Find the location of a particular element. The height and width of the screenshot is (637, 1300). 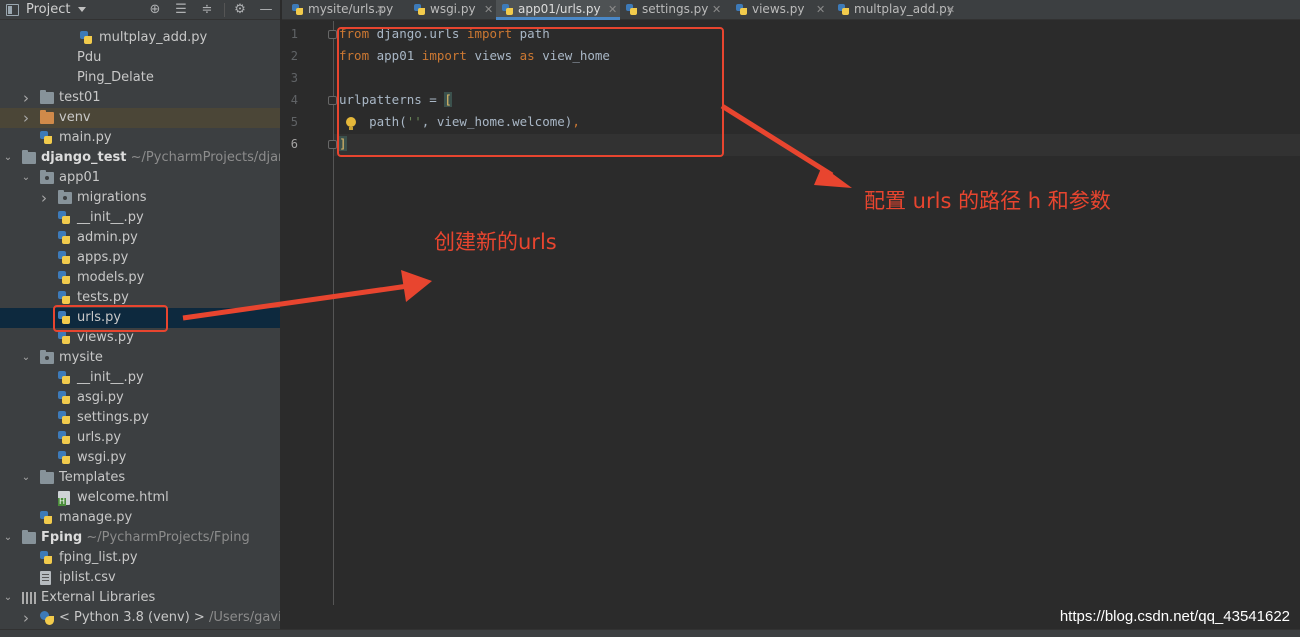

tree-item: › < Python 3.8 (venv) > /Users/gavinw is located at coordinates (140, 618).